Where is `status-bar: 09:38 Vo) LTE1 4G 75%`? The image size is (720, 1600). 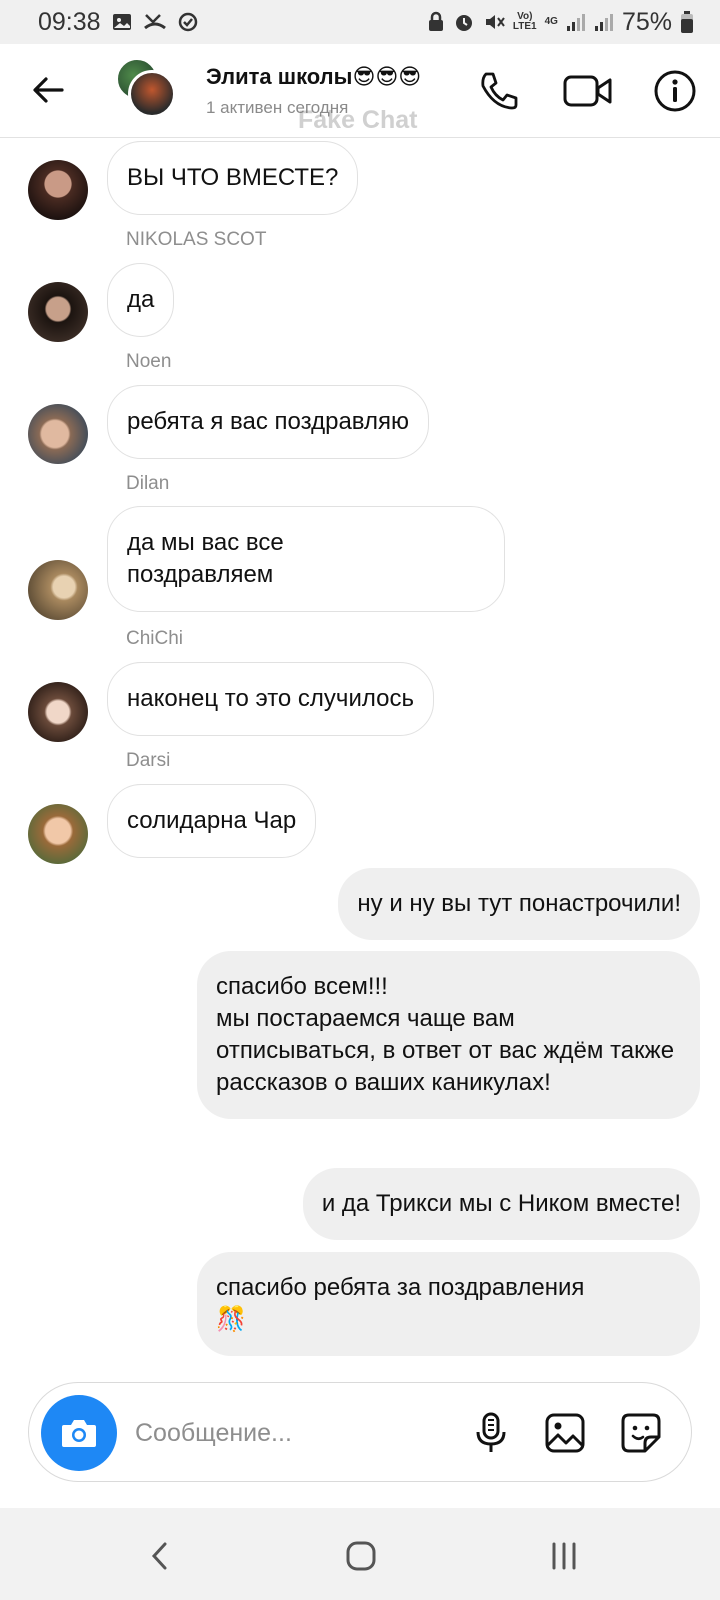
status-bar: 09:38 Vo) LTE1 4G 75% is located at coordinates (360, 22).